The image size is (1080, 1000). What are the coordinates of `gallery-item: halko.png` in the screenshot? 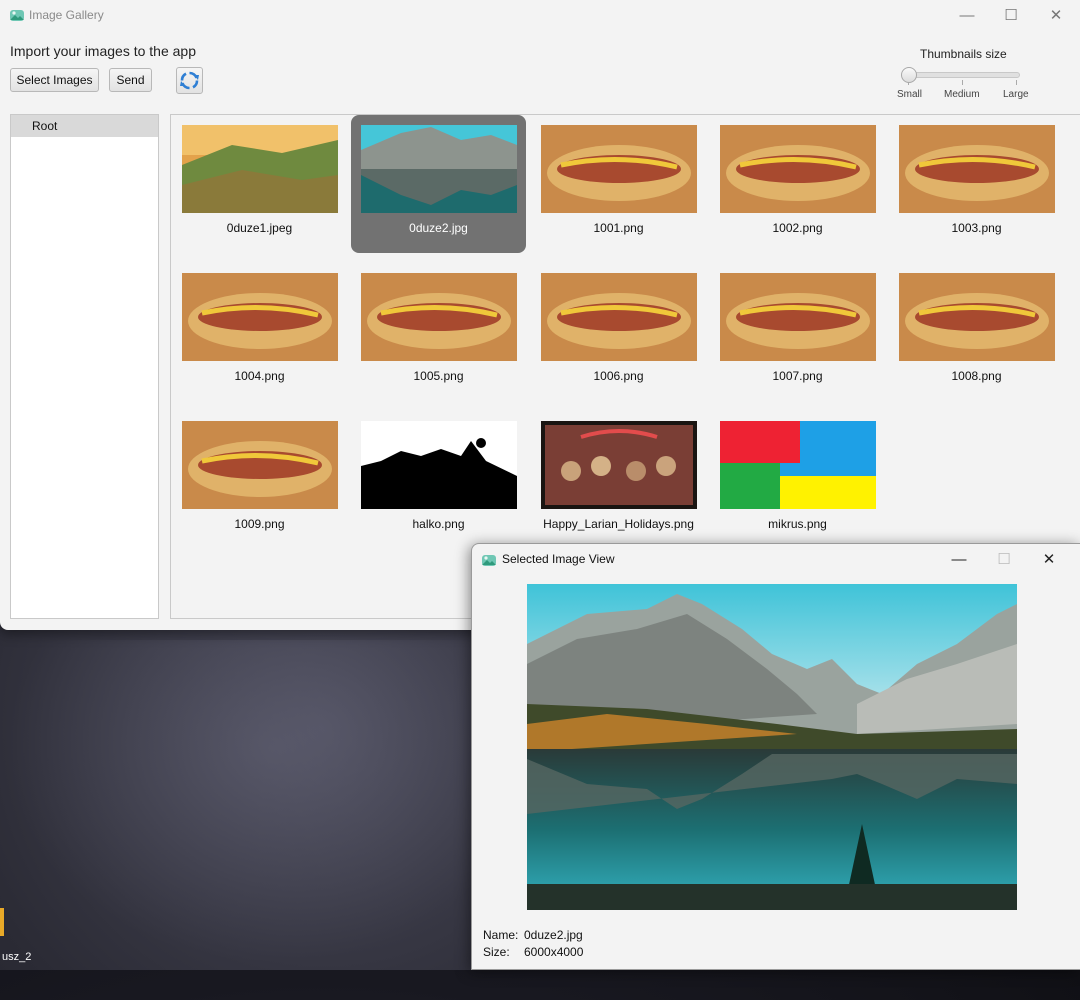 It's located at (438, 480).